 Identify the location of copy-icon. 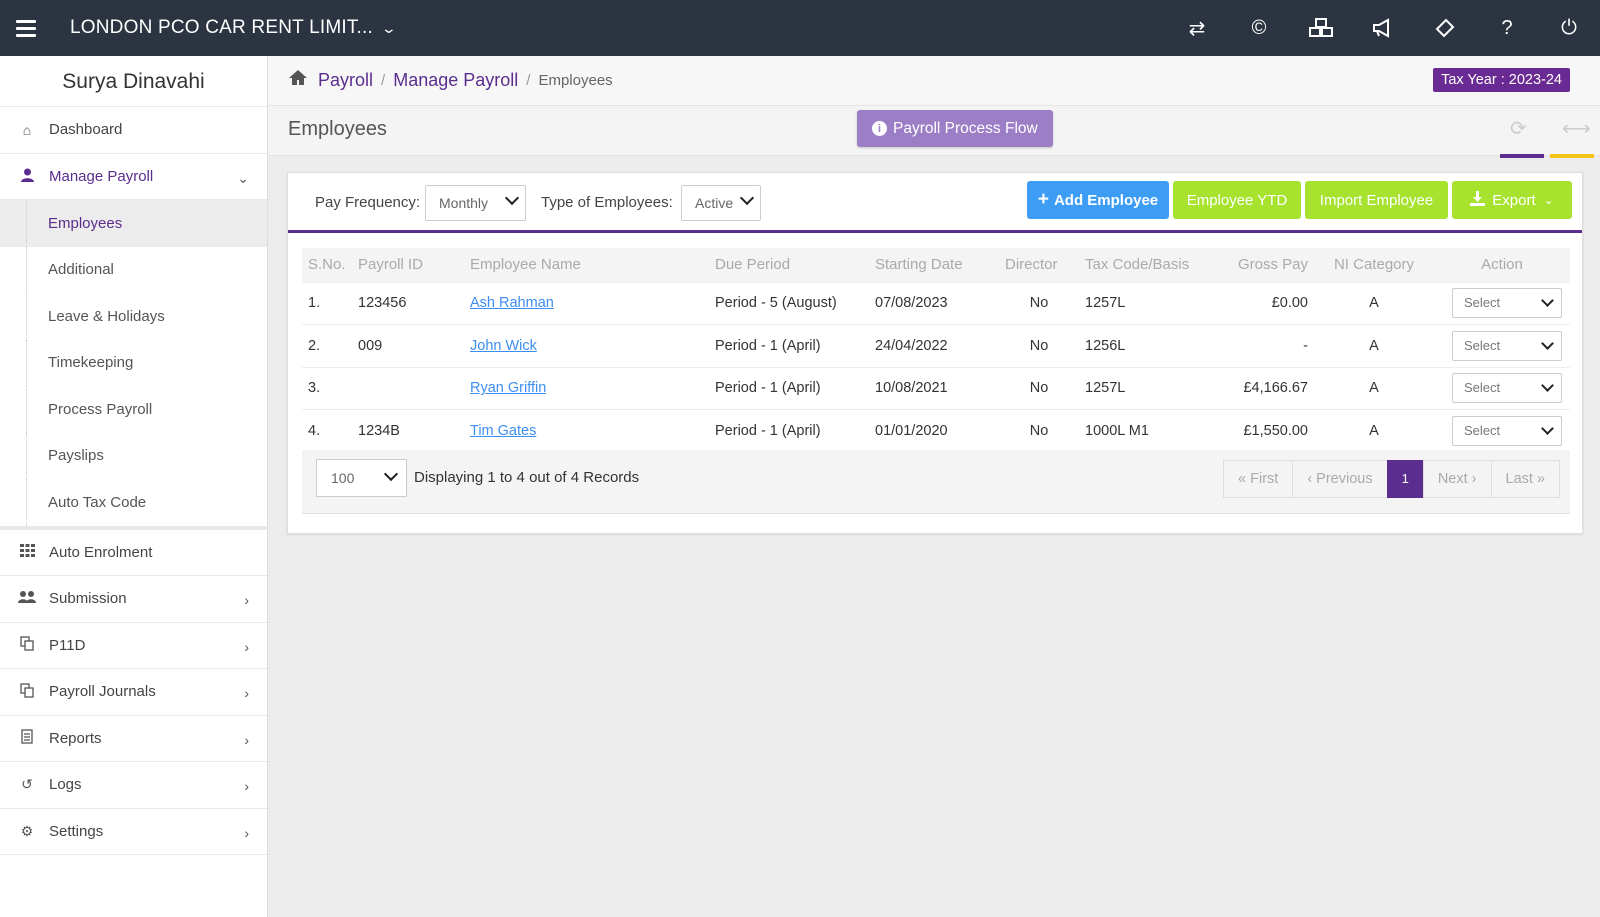
(27, 692).